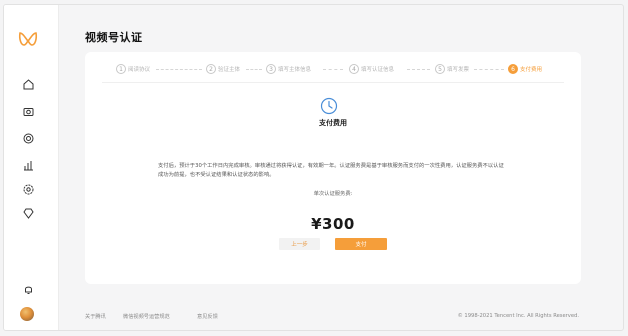  Describe the element at coordinates (28, 39) in the screenshot. I see `channels-logo-icon` at that location.